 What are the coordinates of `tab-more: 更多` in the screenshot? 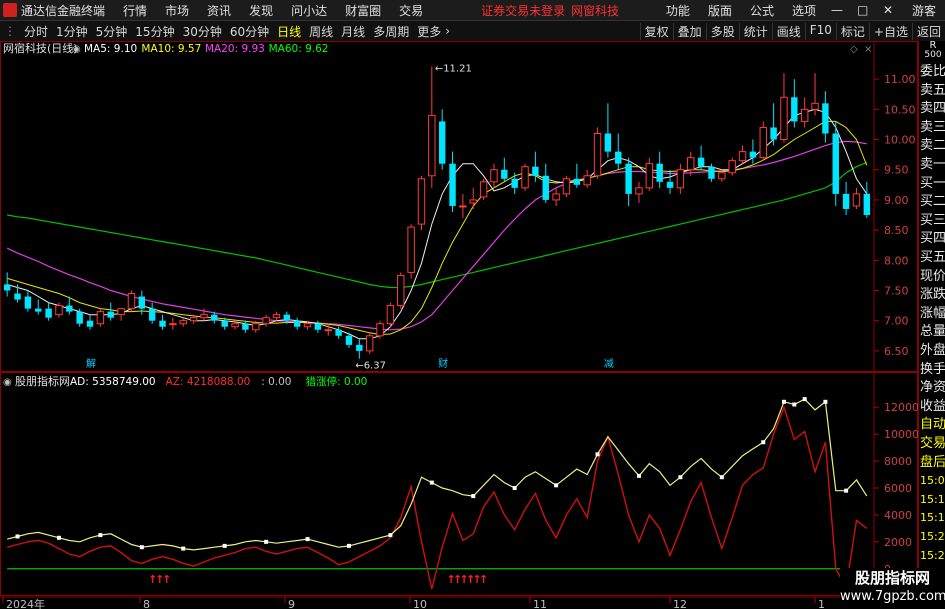 It's located at (429, 31).